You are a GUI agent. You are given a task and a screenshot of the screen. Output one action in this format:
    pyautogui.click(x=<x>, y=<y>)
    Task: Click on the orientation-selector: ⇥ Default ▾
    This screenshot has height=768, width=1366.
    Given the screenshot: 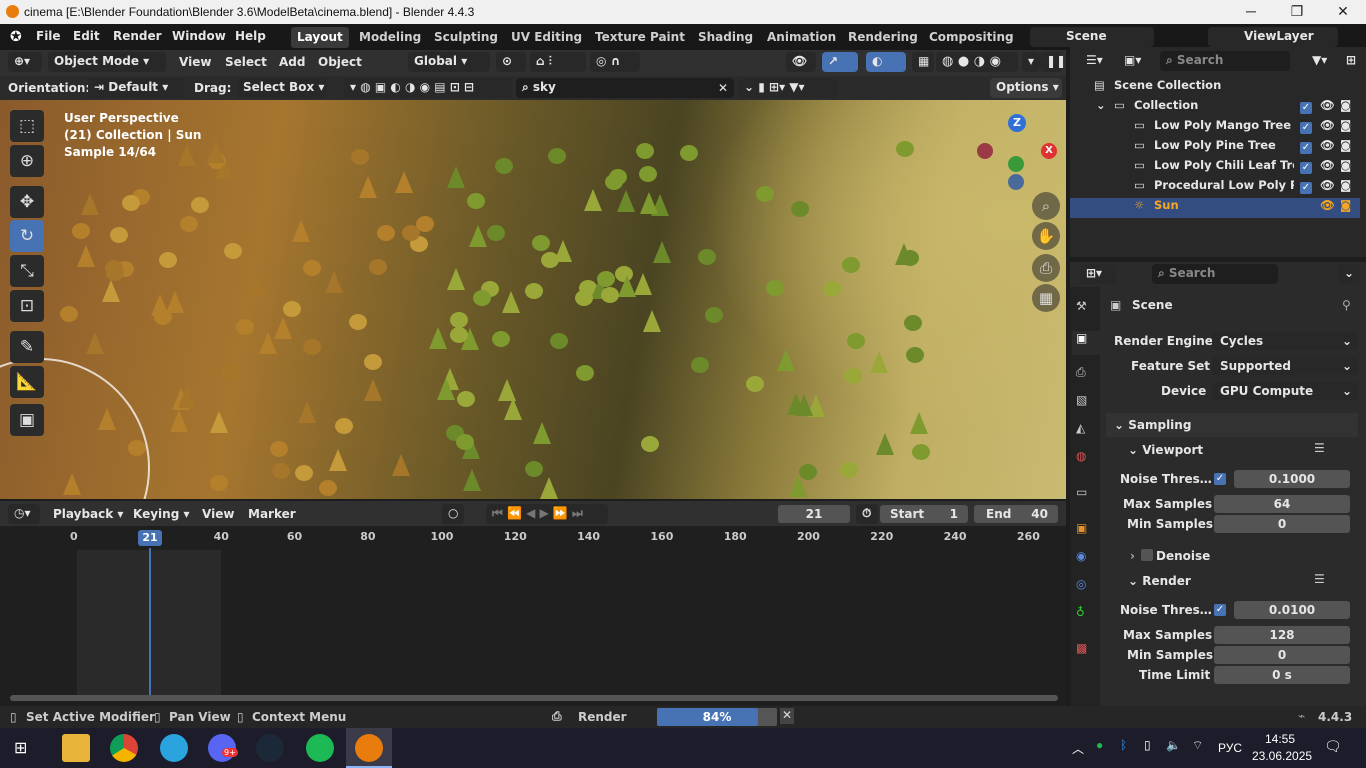 What is the action you would take?
    pyautogui.click(x=136, y=88)
    